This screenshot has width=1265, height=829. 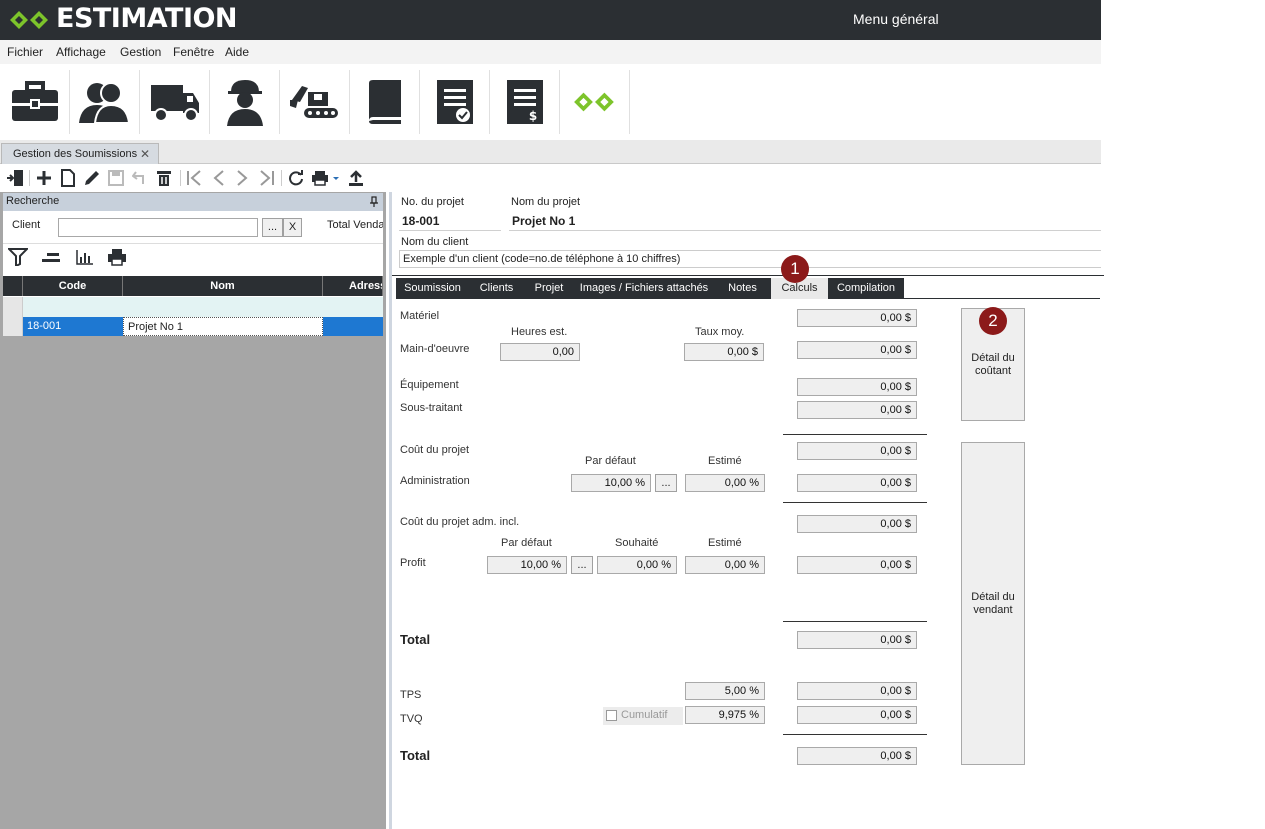 I want to click on equipement-label: Équipement, so click(x=429, y=385).